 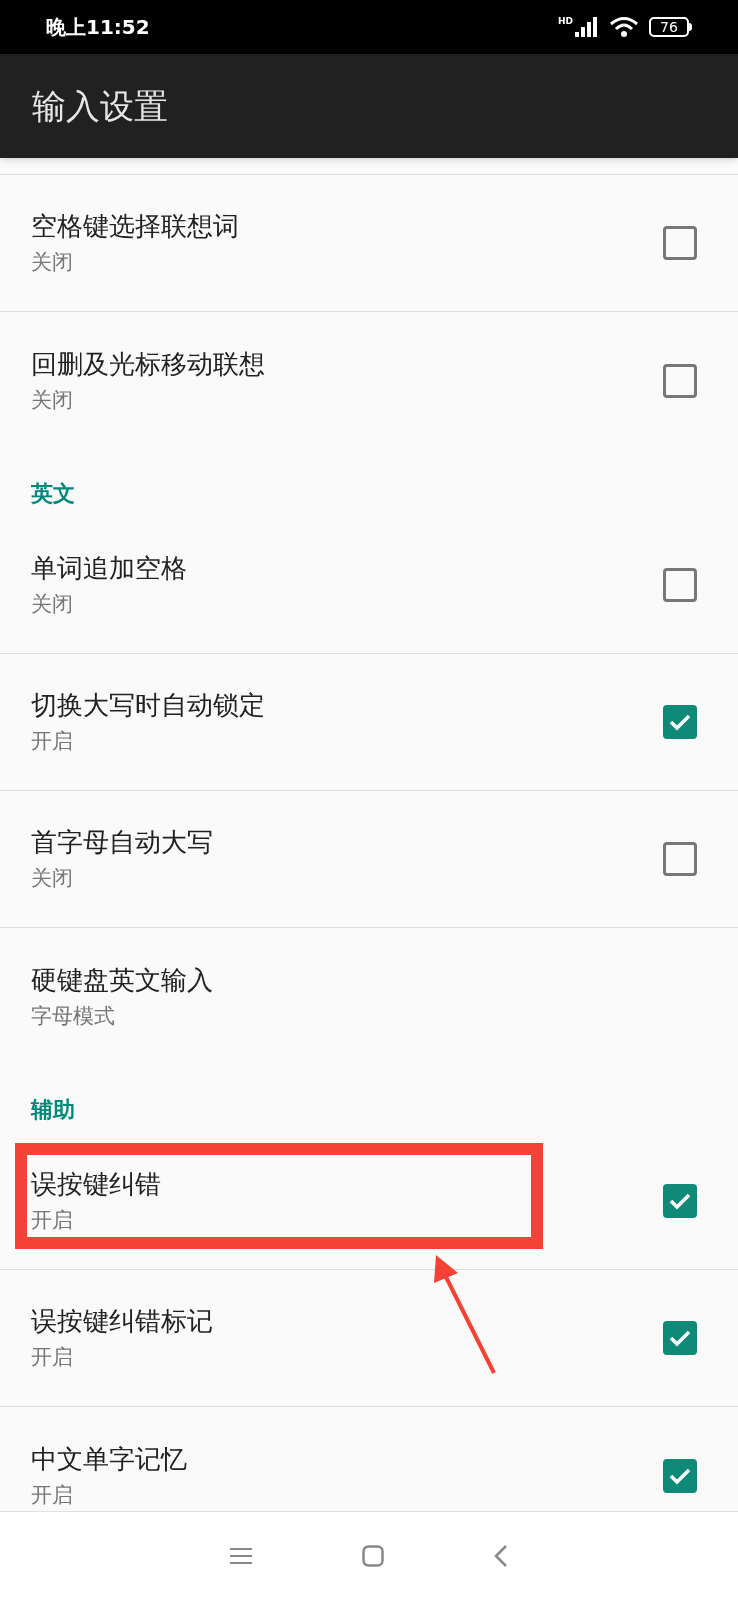 What do you see at coordinates (100, 106) in the screenshot?
I see `app-title: 输入设置` at bounding box center [100, 106].